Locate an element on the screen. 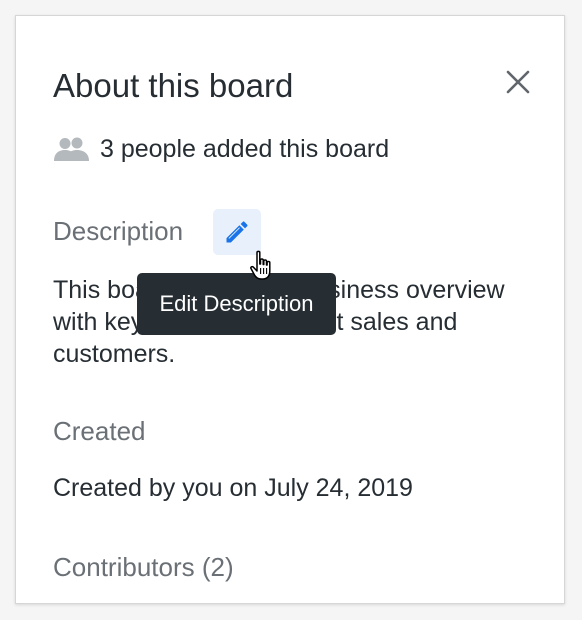 The height and width of the screenshot is (620, 582). created-heading: Created is located at coordinates (99, 431).